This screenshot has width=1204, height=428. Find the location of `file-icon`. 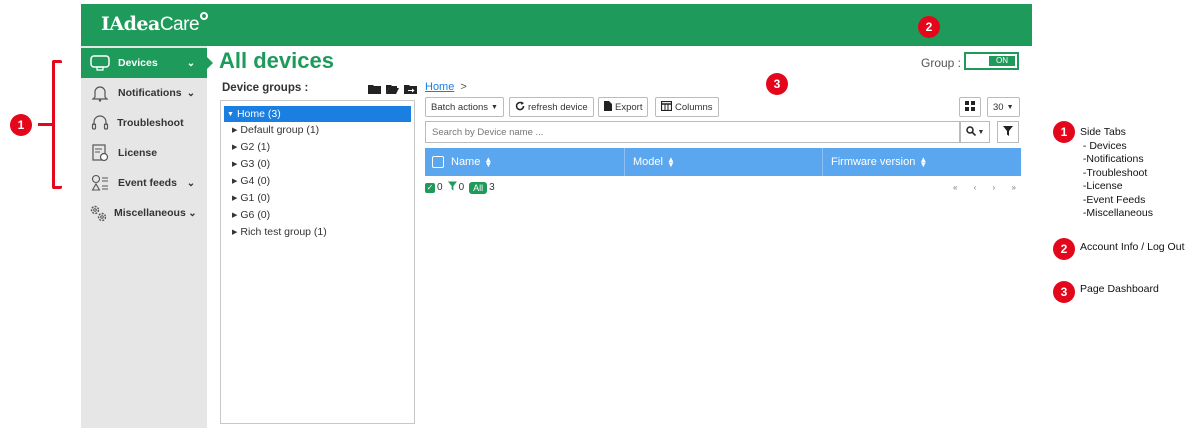

file-icon is located at coordinates (608, 107).